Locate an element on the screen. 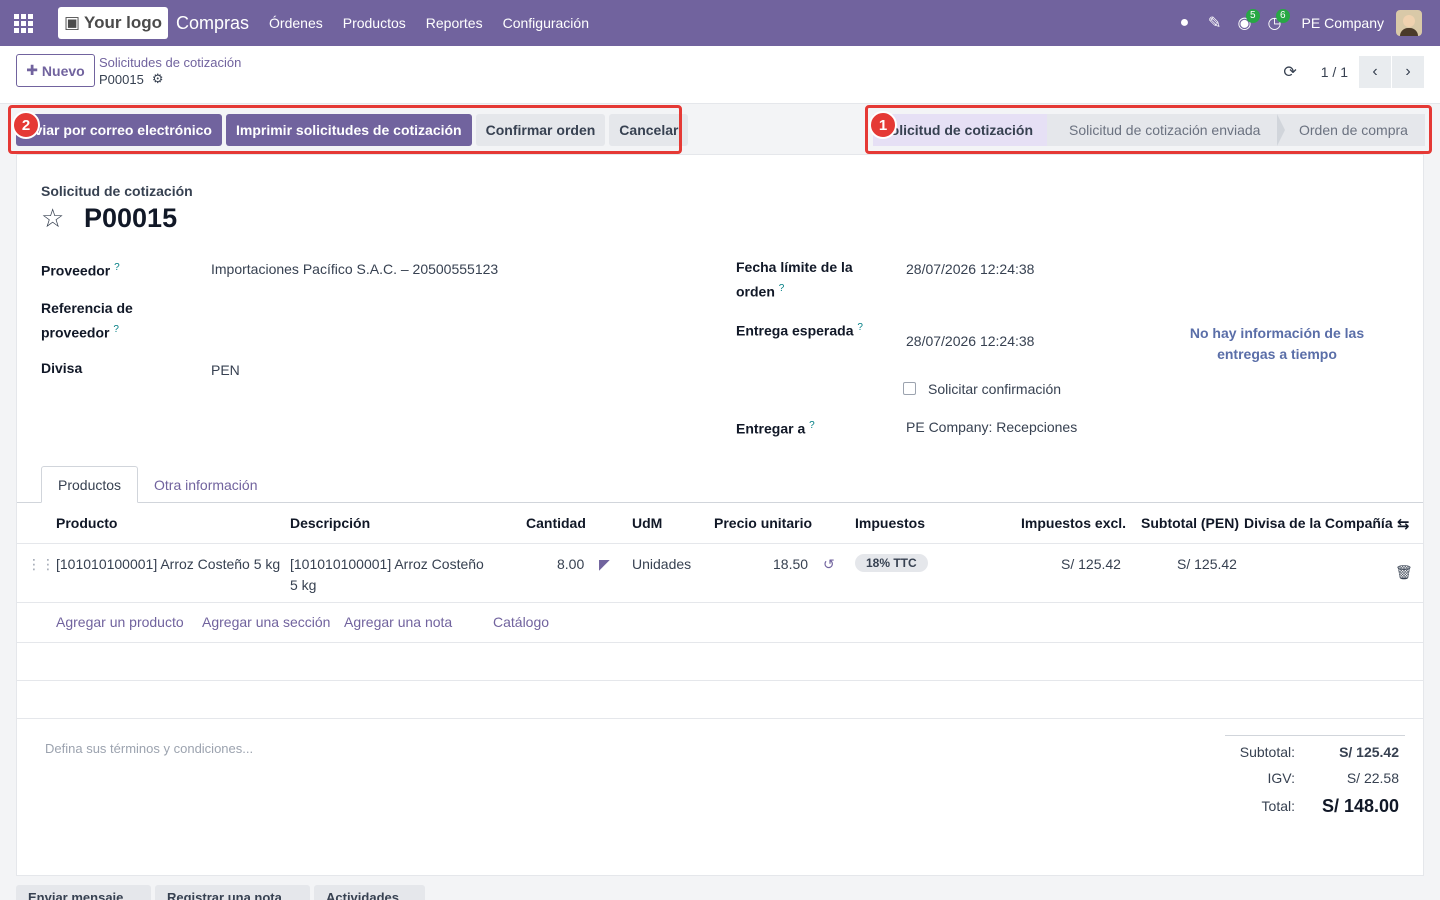  edit-icon: ✎ is located at coordinates (1215, 23).